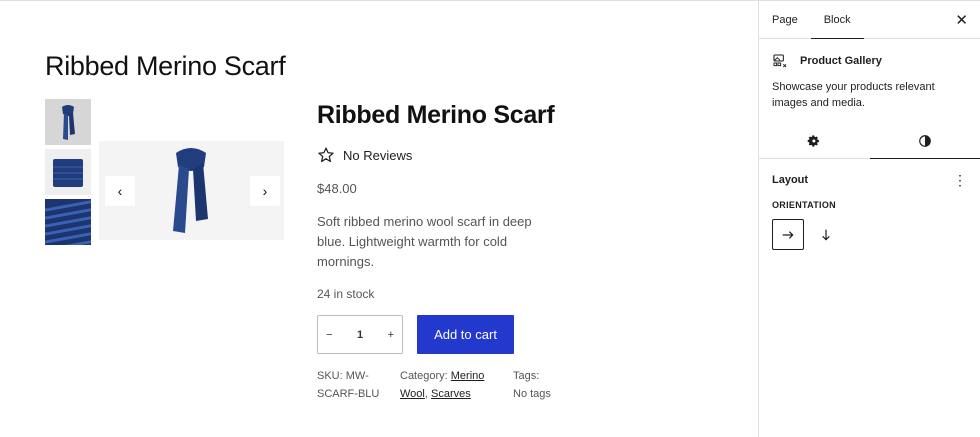  Describe the element at coordinates (960, 180) in the screenshot. I see `more-options-icon: ⋮` at that location.